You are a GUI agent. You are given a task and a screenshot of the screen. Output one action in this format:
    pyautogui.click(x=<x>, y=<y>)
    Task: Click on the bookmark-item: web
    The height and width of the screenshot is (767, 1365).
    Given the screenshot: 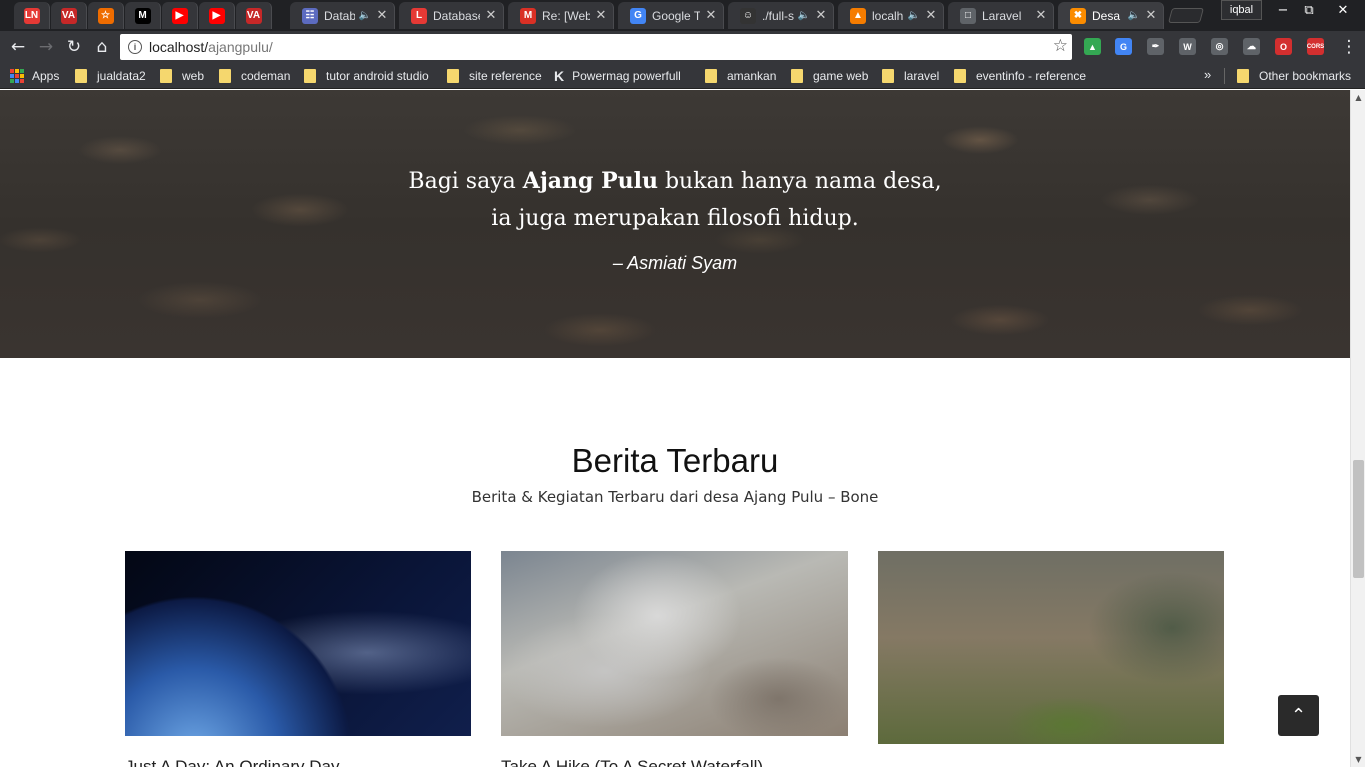 What is the action you would take?
    pyautogui.click(x=182, y=76)
    